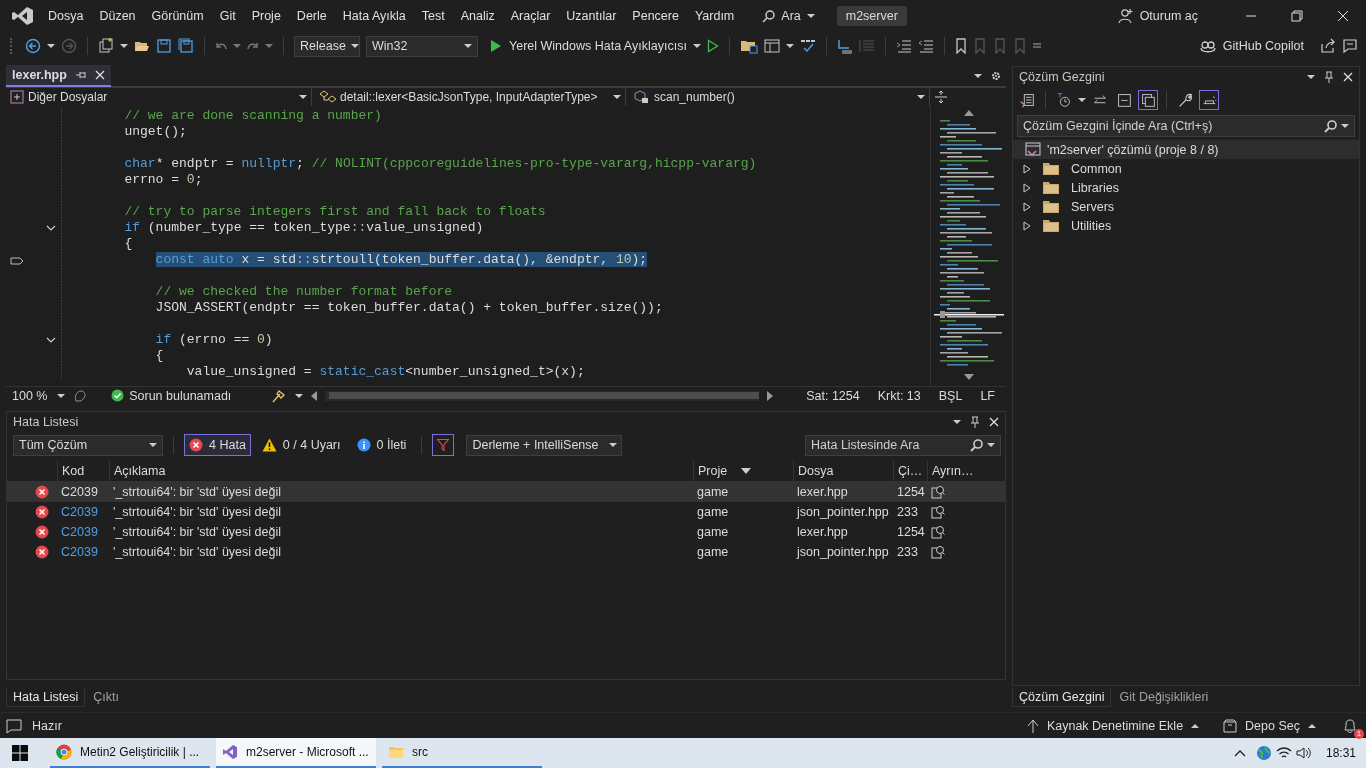 Image resolution: width=1366 pixels, height=768 pixels. What do you see at coordinates (83, 470) in the screenshot?
I see `column-header: Kod` at bounding box center [83, 470].